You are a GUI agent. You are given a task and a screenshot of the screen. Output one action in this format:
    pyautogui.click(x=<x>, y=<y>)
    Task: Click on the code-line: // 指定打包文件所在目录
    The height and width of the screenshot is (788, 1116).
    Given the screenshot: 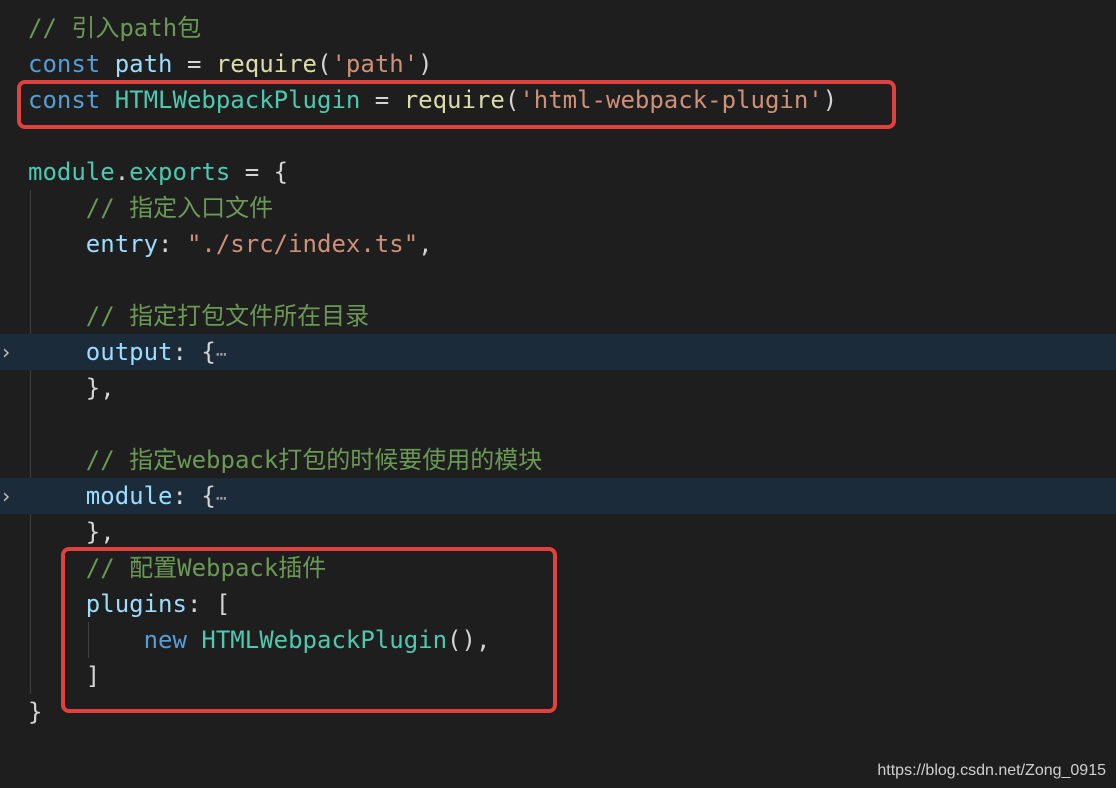 What is the action you would take?
    pyautogui.click(x=558, y=316)
    